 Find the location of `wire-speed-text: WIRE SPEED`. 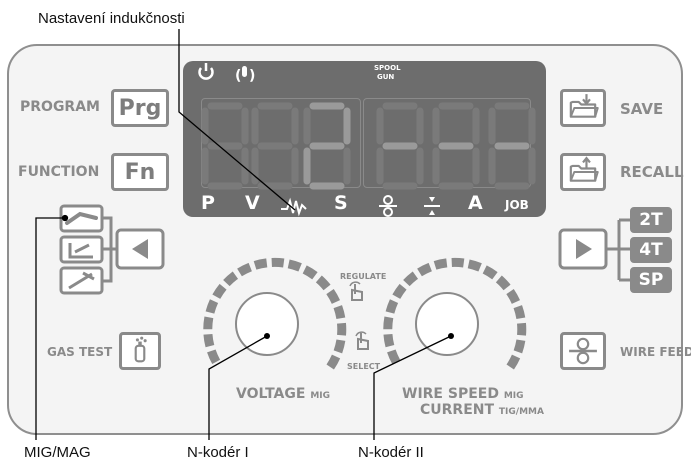

wire-speed-text: WIRE SPEED is located at coordinates (450, 394).